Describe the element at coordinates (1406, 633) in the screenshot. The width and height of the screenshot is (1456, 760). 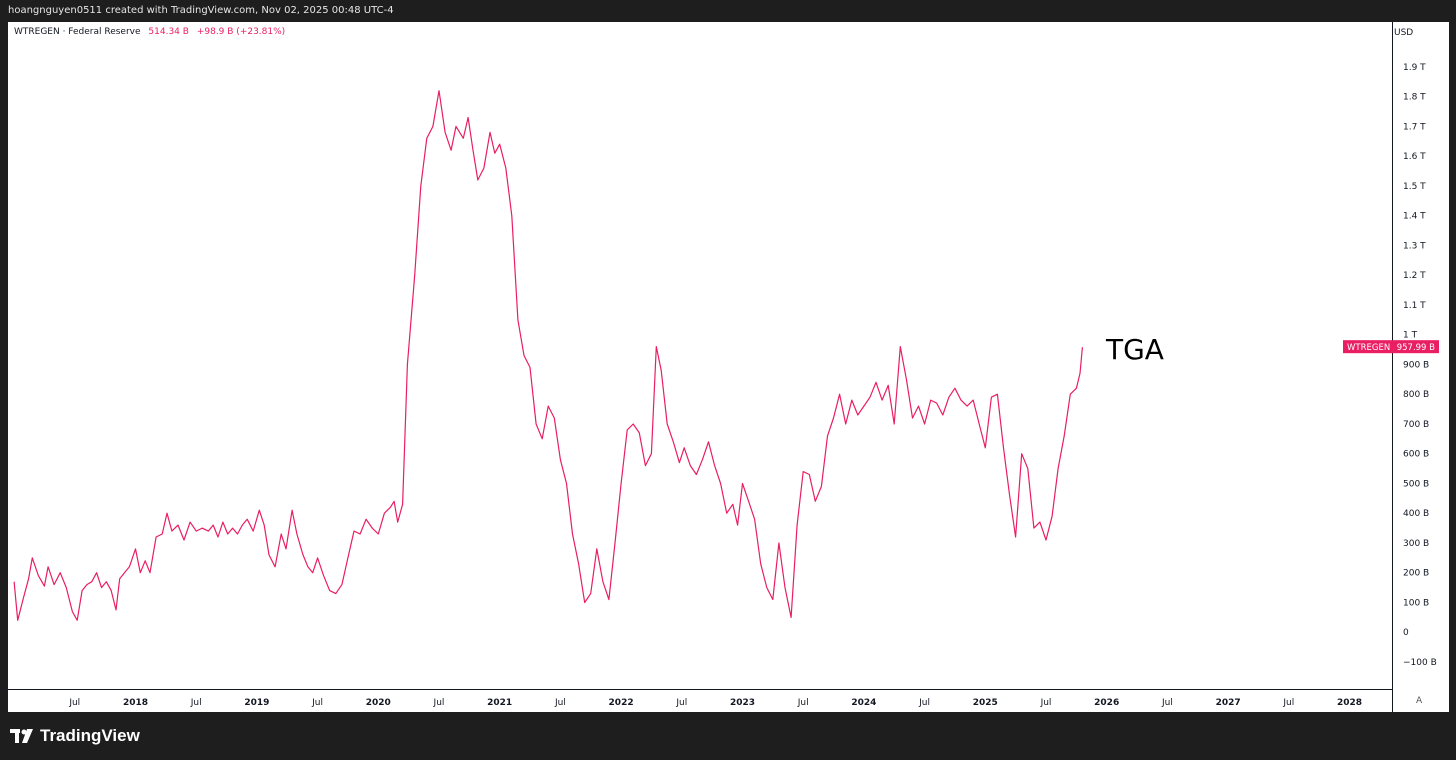
I see `y-tick-label: 0` at that location.